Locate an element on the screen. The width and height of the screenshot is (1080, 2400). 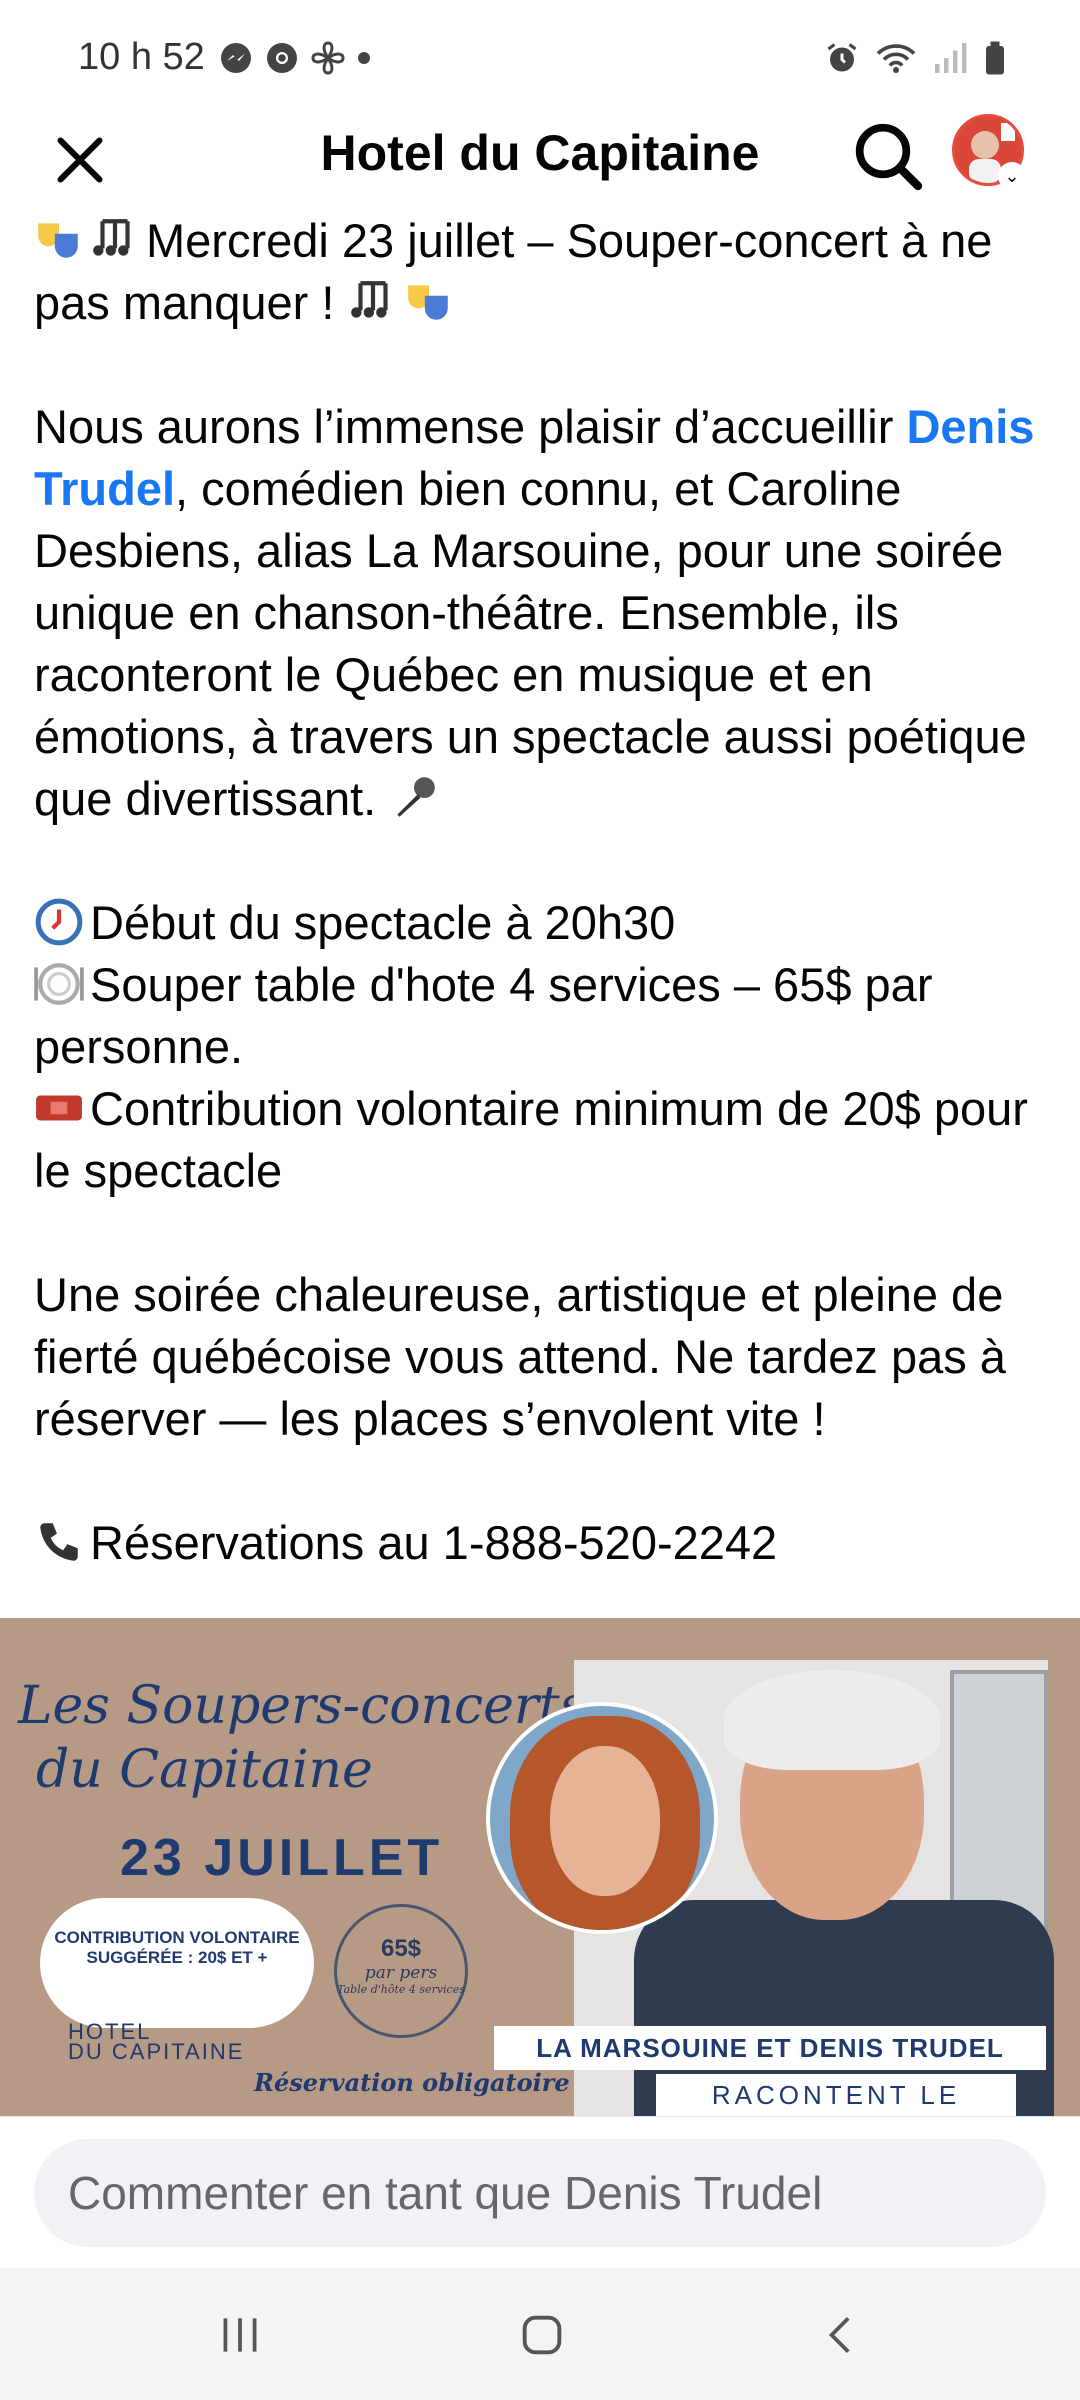
pinwheel-icon is located at coordinates (328, 58).